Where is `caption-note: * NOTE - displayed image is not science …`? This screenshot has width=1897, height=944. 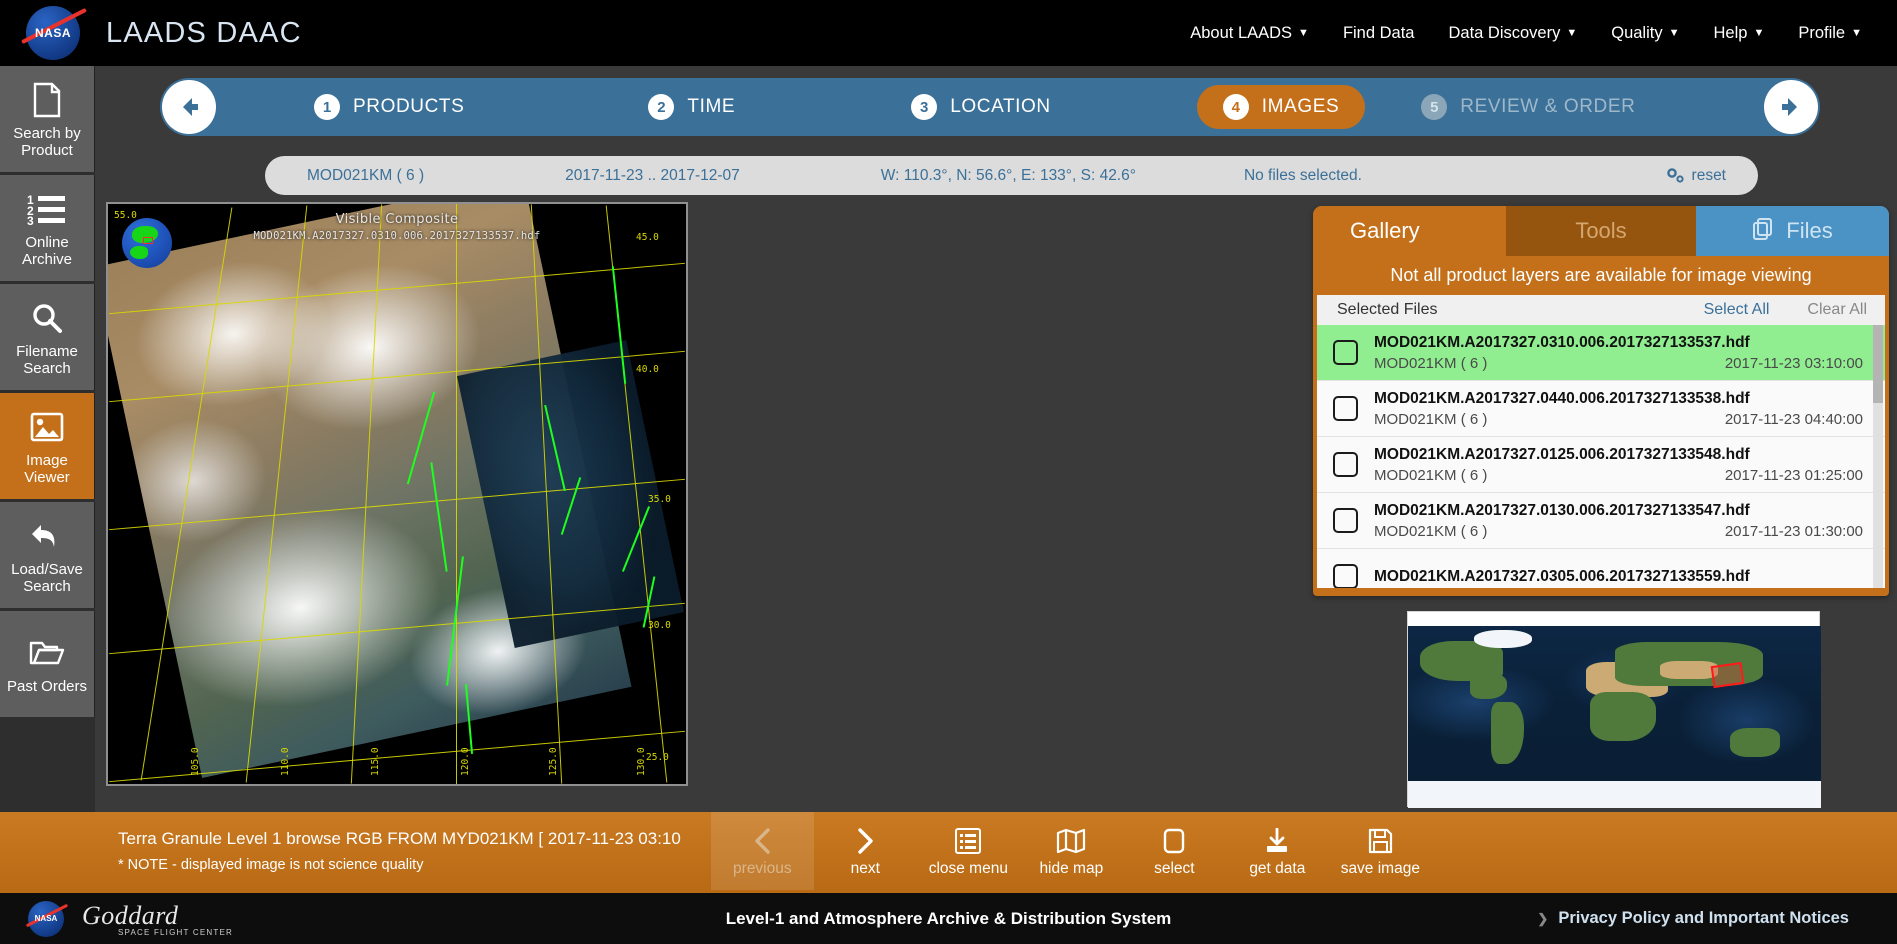 caption-note: * NOTE - displayed image is not science … is located at coordinates (271, 865).